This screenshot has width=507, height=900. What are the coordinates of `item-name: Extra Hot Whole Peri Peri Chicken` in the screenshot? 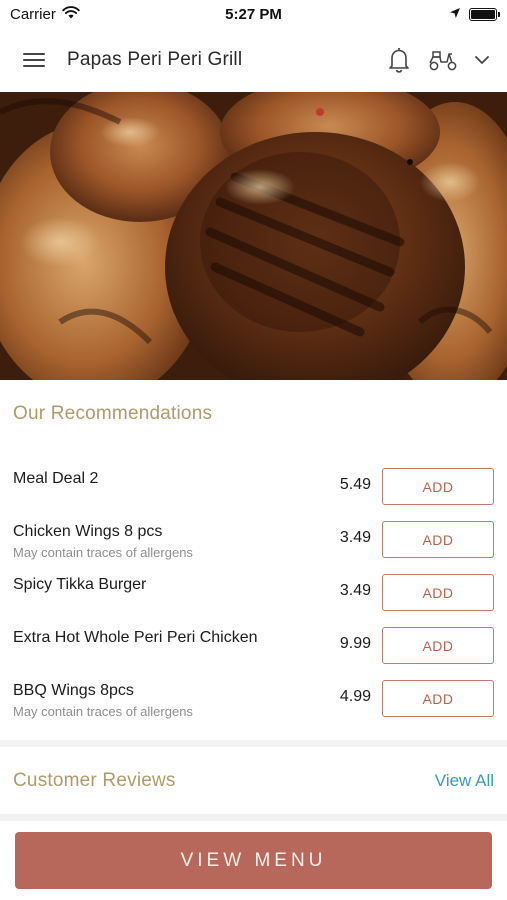 It's located at (135, 637).